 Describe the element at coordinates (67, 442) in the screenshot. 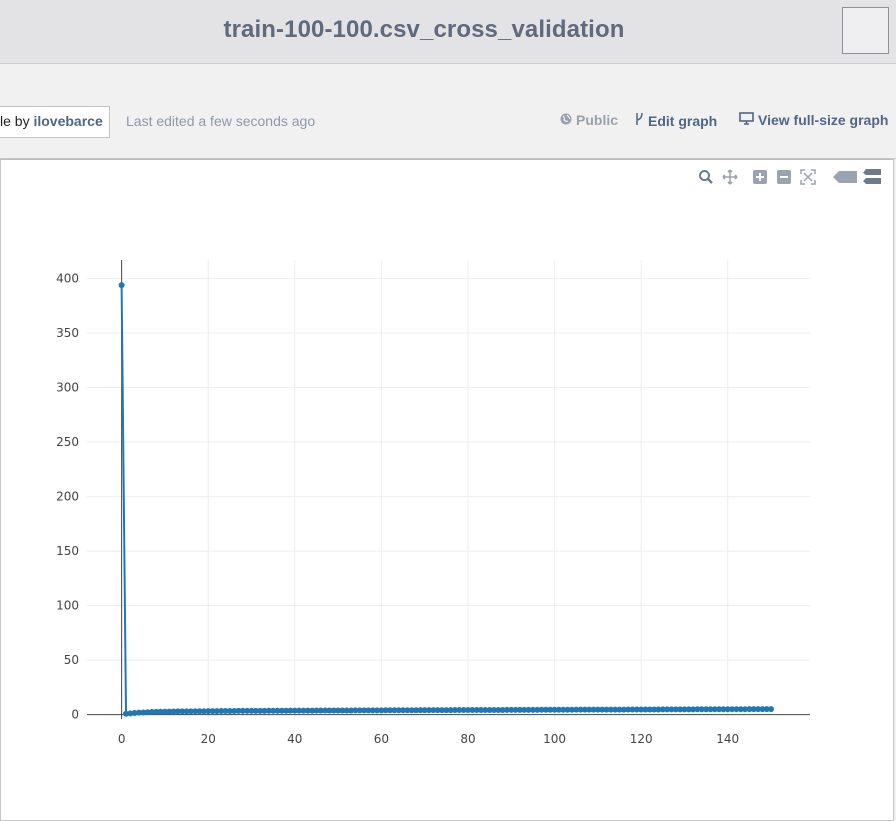

I see `y-tick-label: 250` at that location.